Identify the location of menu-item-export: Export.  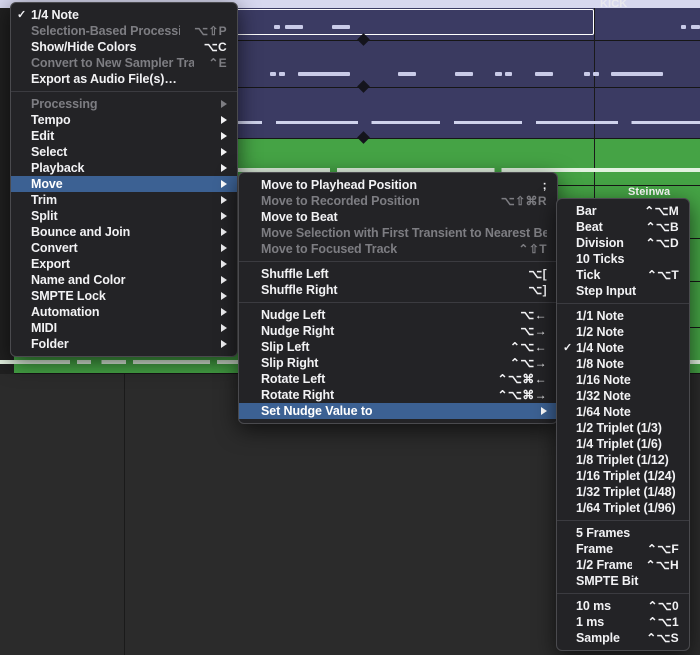
(124, 264).